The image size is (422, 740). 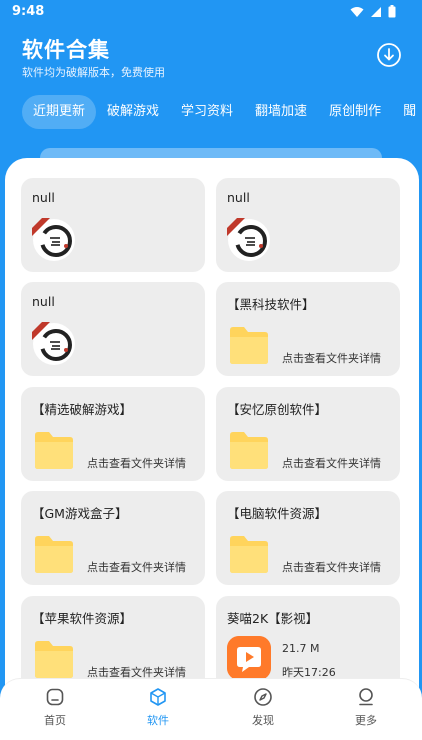 What do you see at coordinates (158, 720) in the screenshot?
I see `nav-label: 软件` at bounding box center [158, 720].